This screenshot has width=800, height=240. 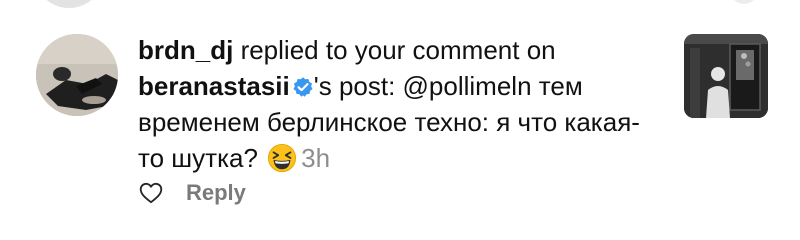 I want to click on avatar, so click(x=77, y=75).